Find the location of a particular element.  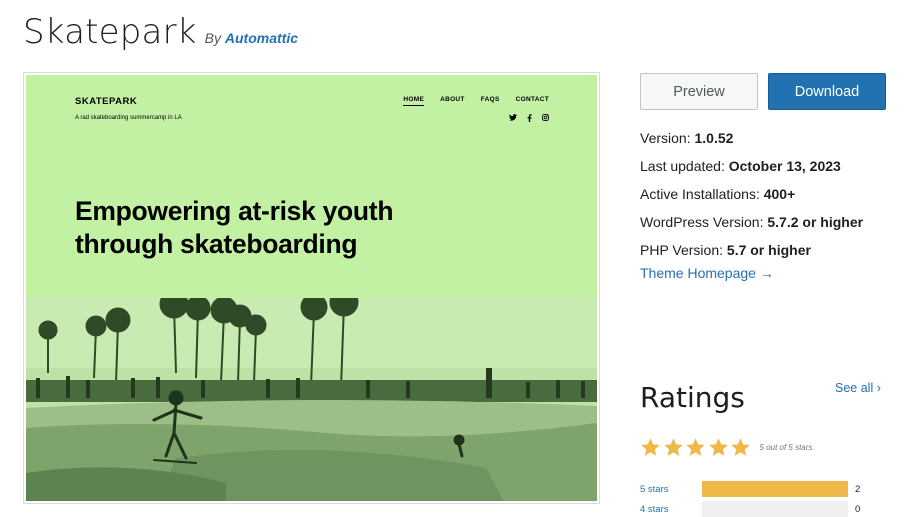

rating-label-5-stars: 5 stars is located at coordinates (671, 489).